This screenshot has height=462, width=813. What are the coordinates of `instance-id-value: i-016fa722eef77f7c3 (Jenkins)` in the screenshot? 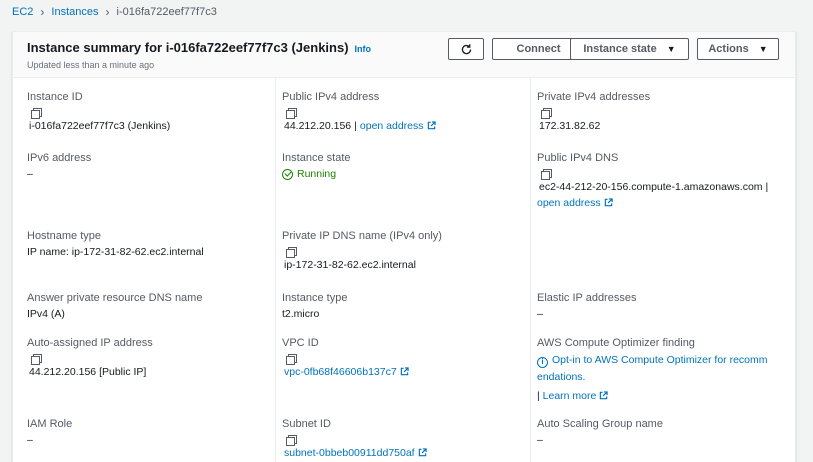 It's located at (100, 126).